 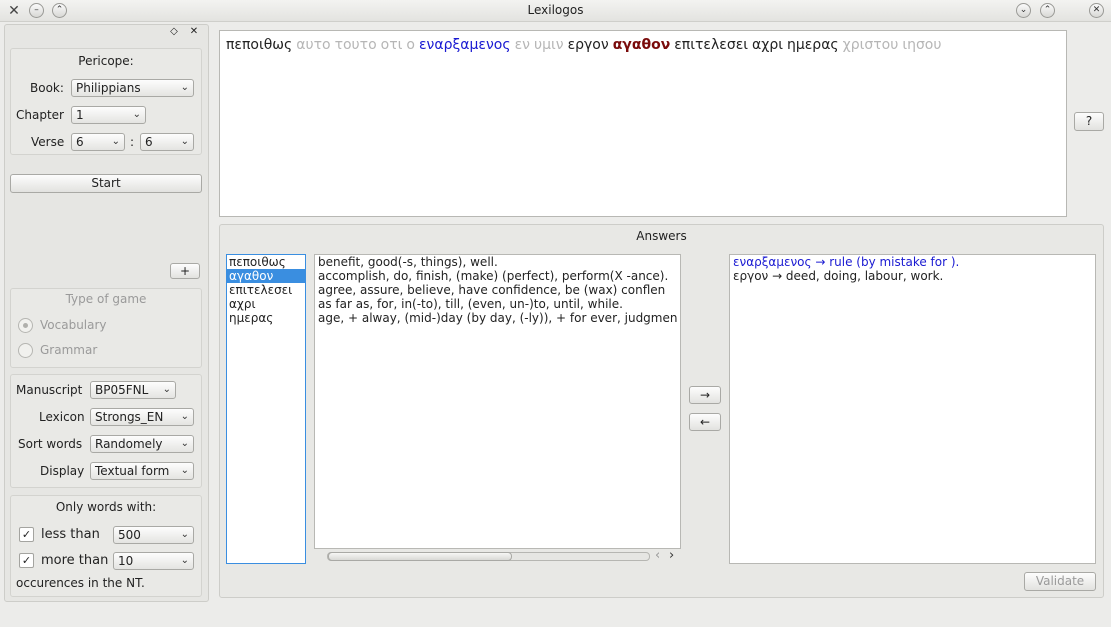 I want to click on pericope-word: ημερας, so click(x=813, y=45).